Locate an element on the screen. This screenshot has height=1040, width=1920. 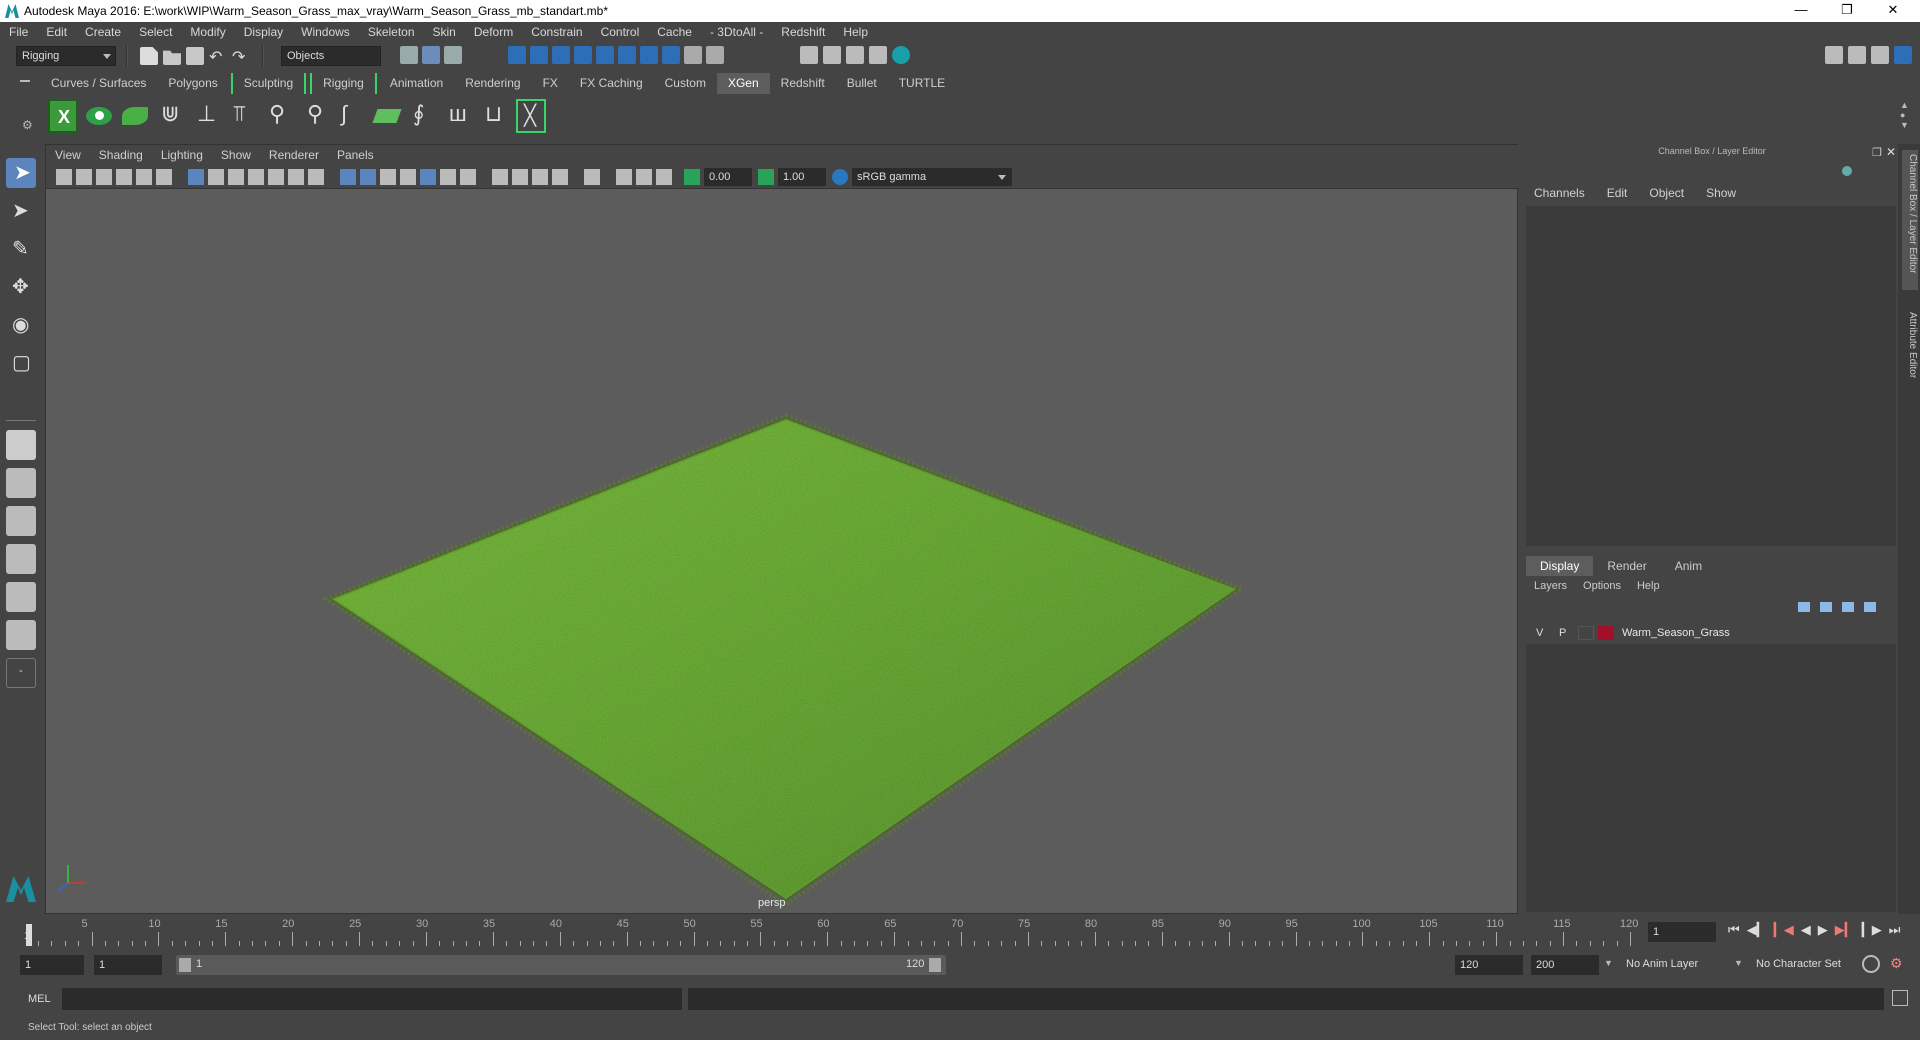
go-to-end-icon: ⏭ is located at coordinates (1895, 930).